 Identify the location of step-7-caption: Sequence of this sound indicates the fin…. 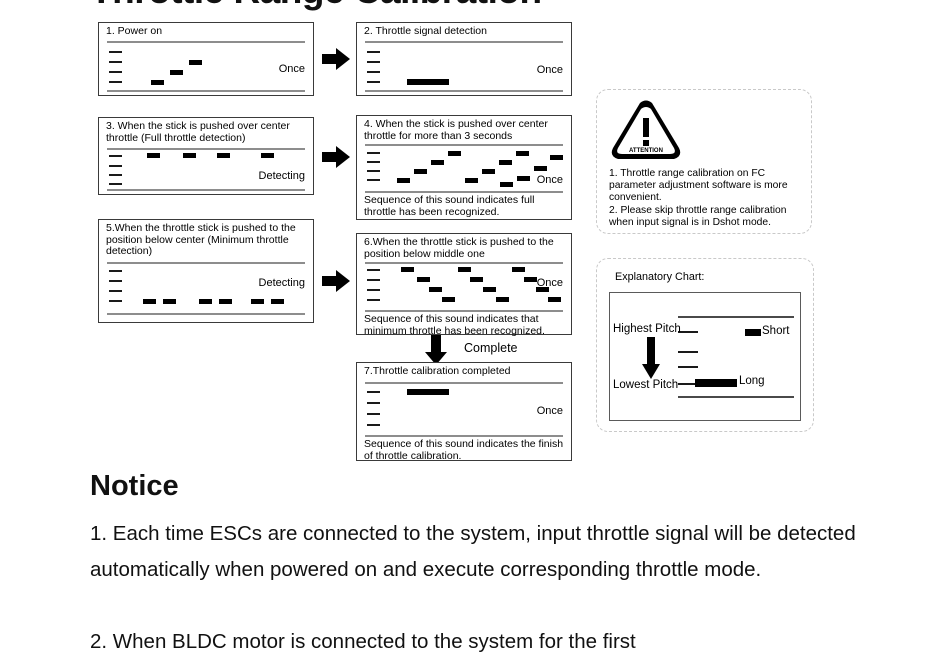
(464, 450).